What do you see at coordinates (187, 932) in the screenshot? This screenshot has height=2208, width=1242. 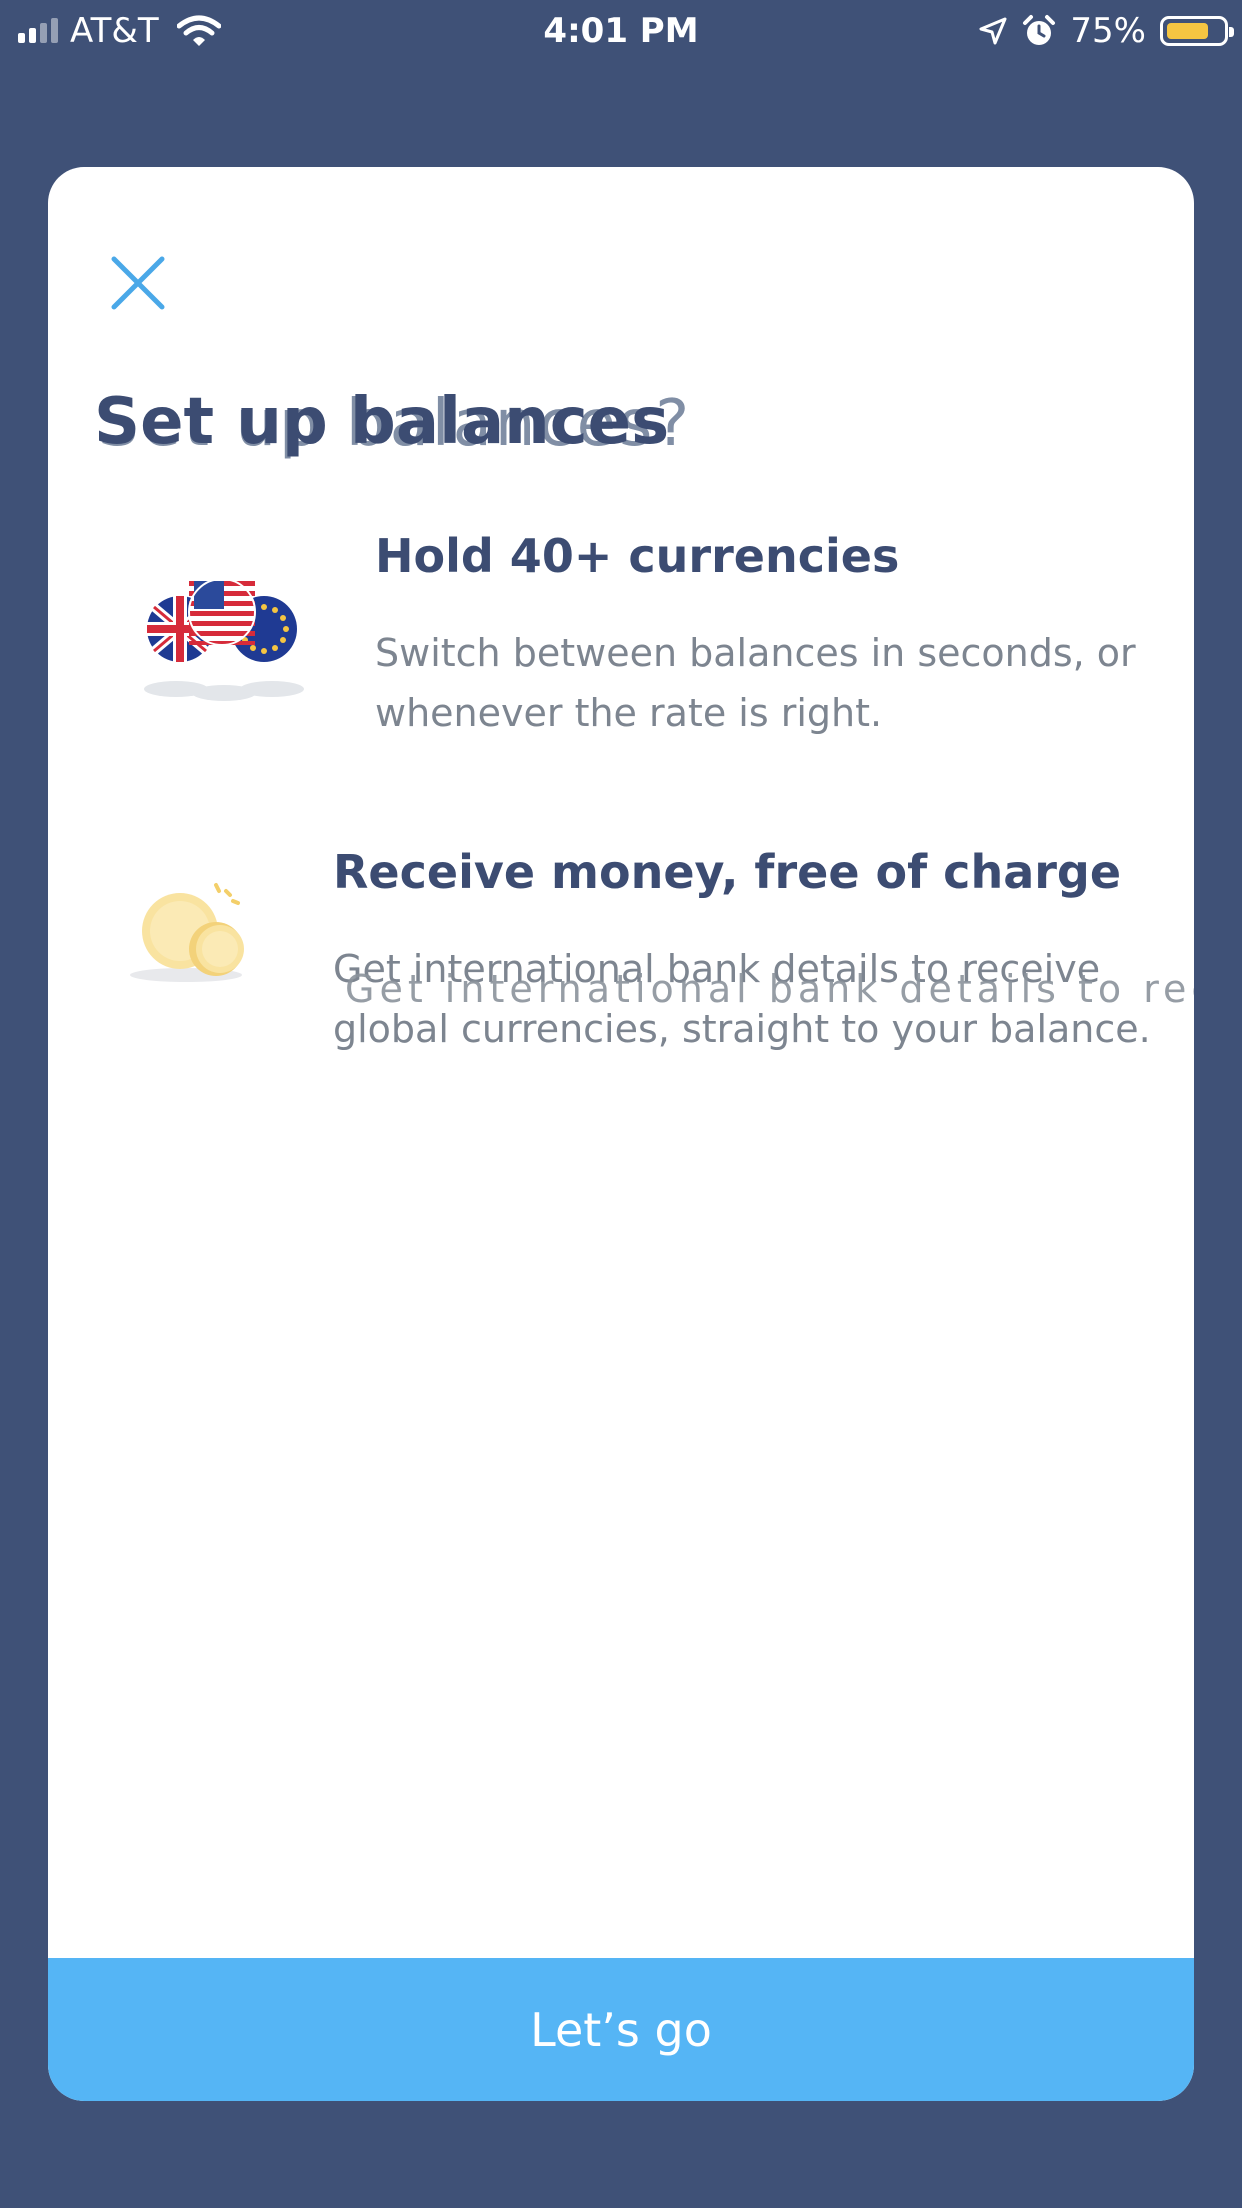 I see `coins-icon` at bounding box center [187, 932].